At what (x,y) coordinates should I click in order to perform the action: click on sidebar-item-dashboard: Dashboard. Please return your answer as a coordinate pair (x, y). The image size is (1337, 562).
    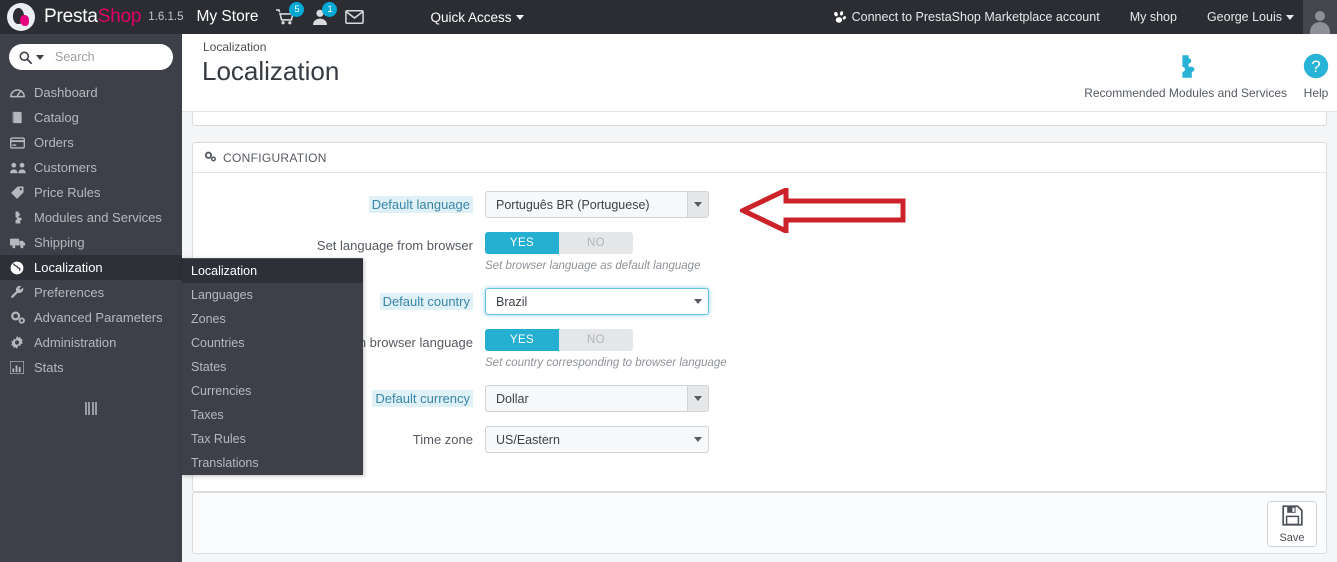
    Looking at the image, I should click on (91, 92).